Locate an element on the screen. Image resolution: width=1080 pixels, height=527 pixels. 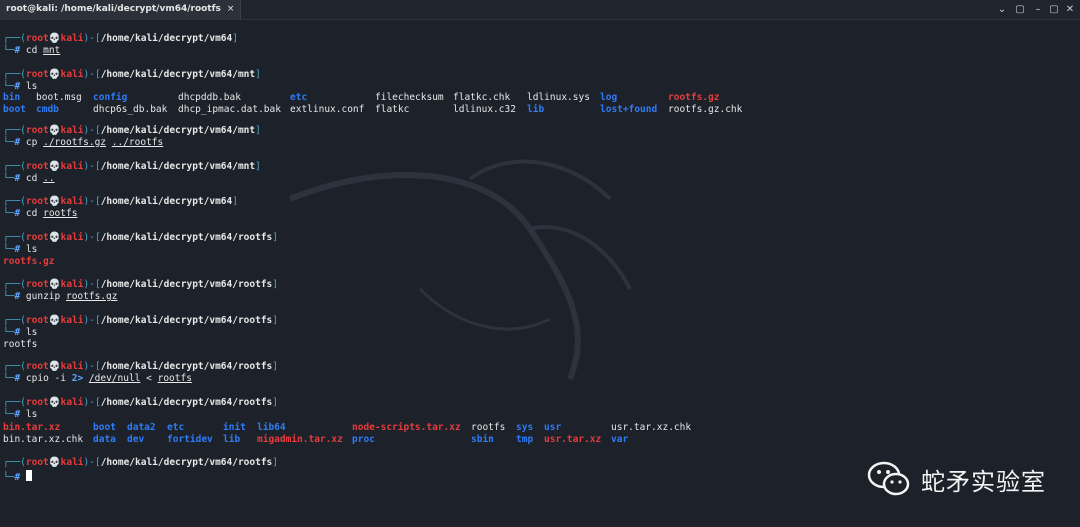
command-arg: rootfs is located at coordinates (174, 378).